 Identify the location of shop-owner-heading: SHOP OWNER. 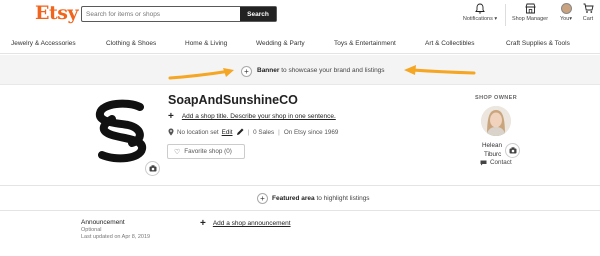
(496, 98).